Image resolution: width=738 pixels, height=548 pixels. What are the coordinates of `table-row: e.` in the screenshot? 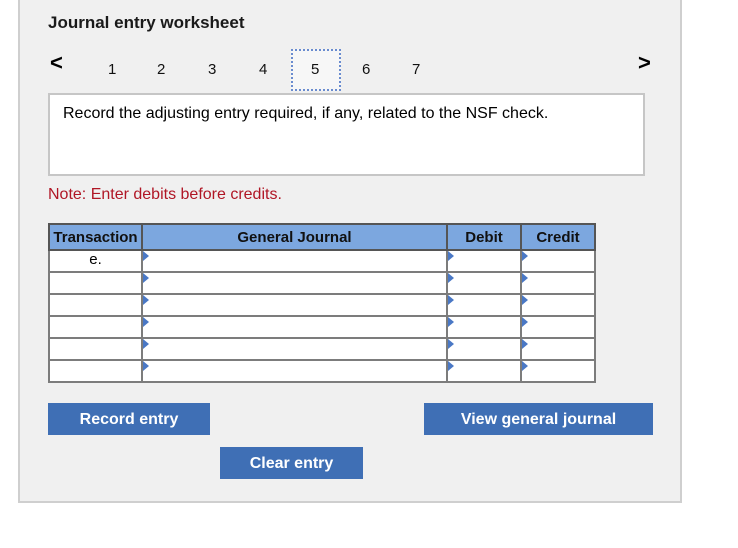 It's located at (322, 261).